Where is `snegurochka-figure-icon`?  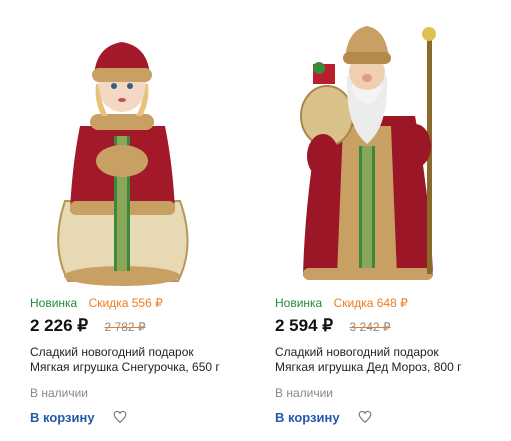
snegurochka-figure-icon is located at coordinates (123, 164).